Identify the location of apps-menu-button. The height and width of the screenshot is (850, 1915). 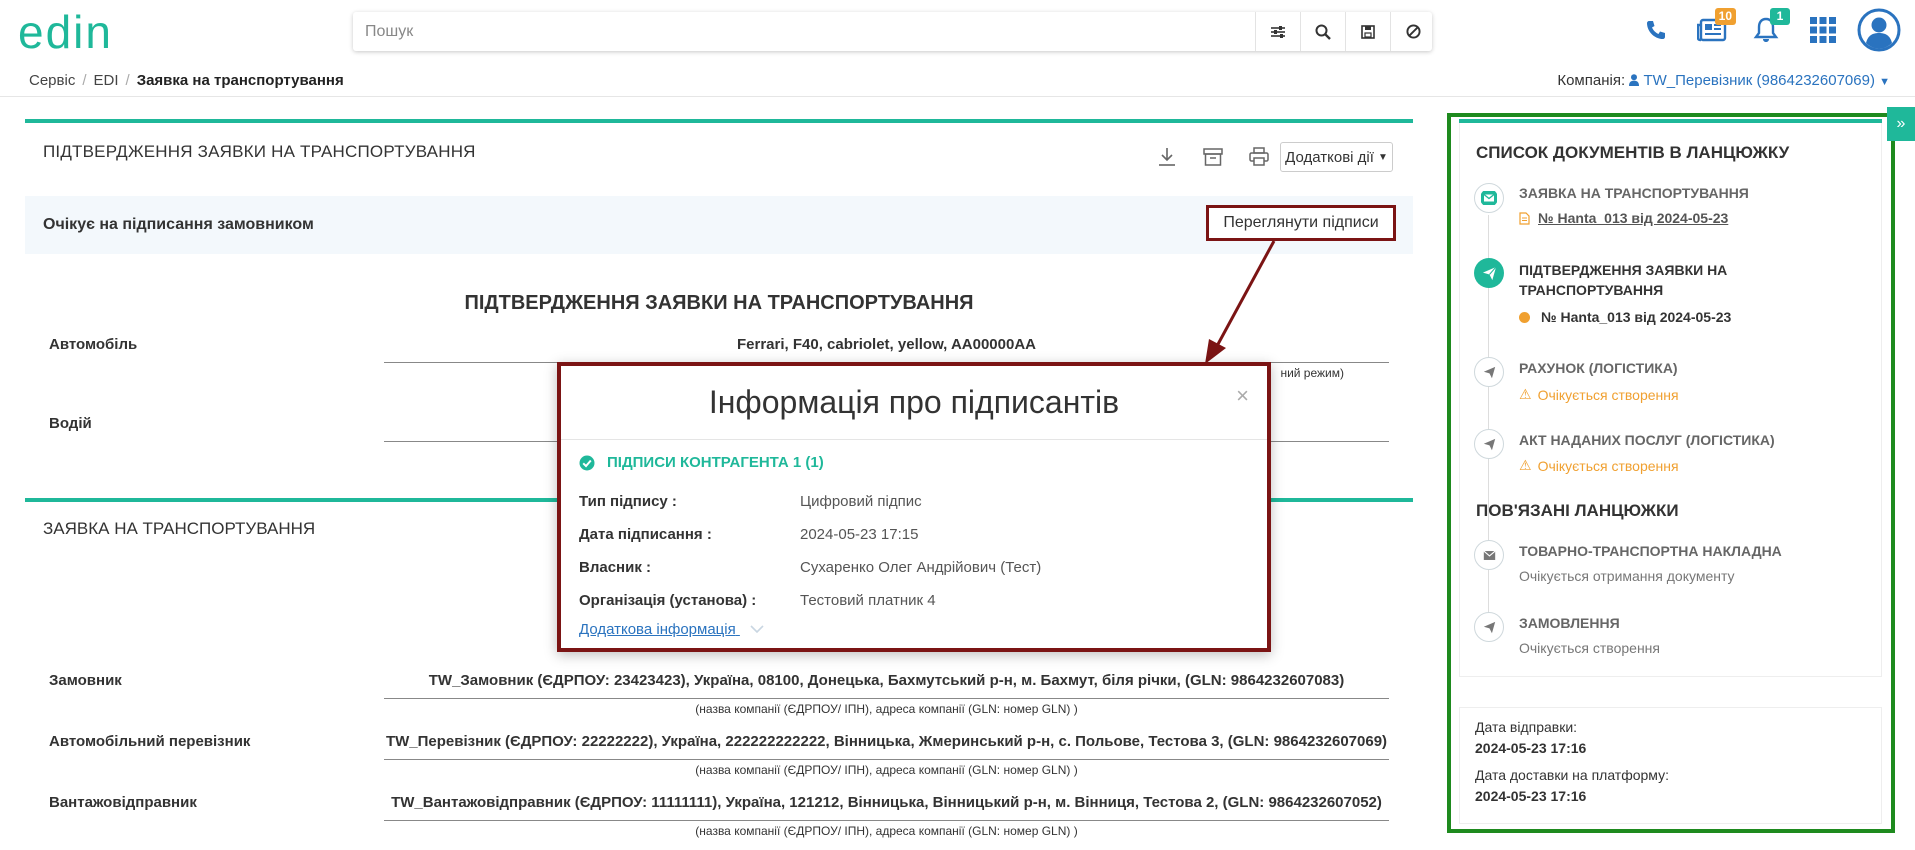
(1823, 30).